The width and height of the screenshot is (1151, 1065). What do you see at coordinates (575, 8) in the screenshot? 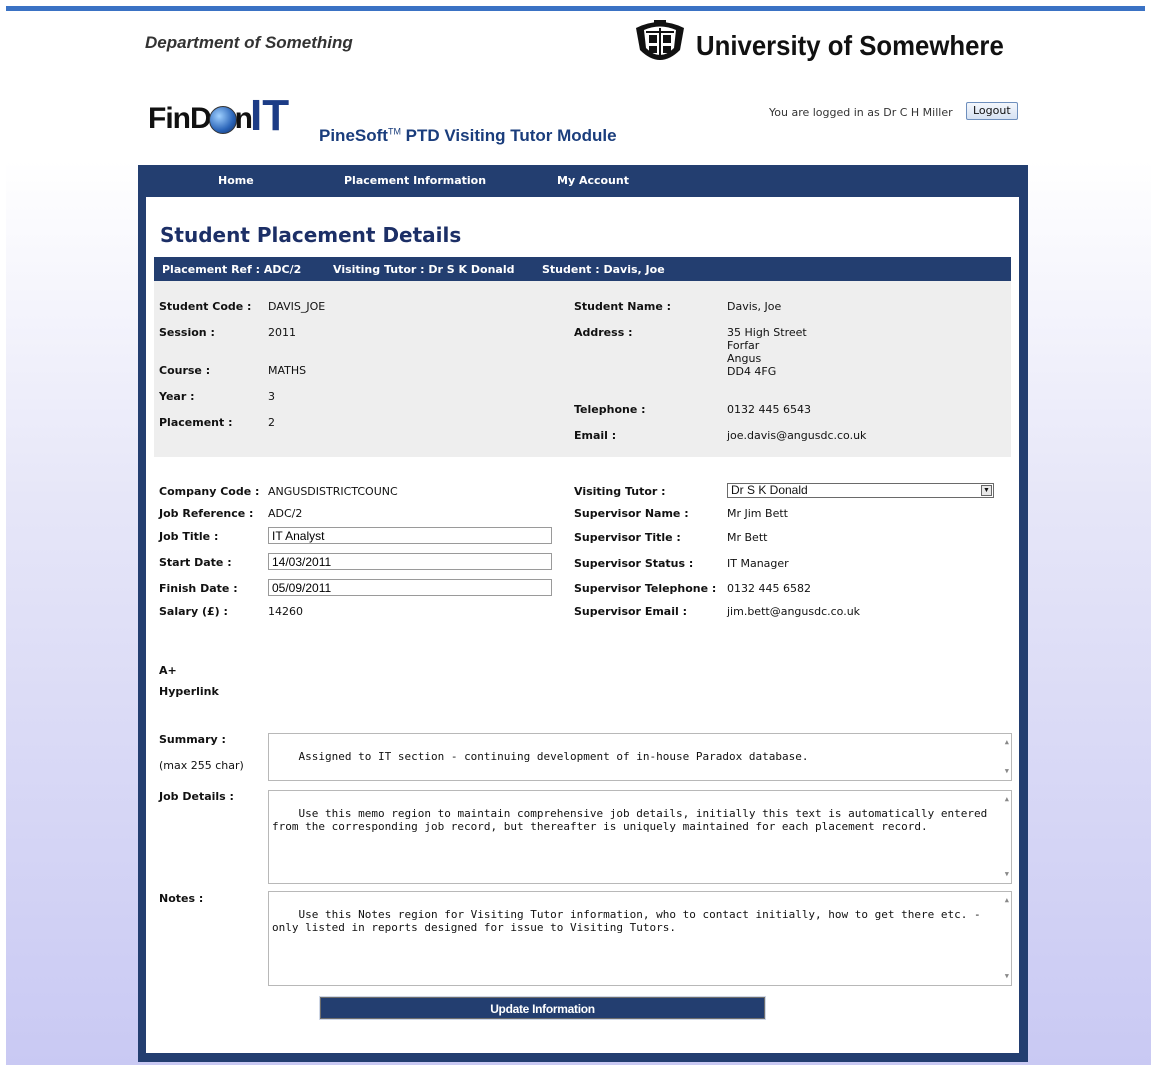
I see `top-accent-bar` at bounding box center [575, 8].